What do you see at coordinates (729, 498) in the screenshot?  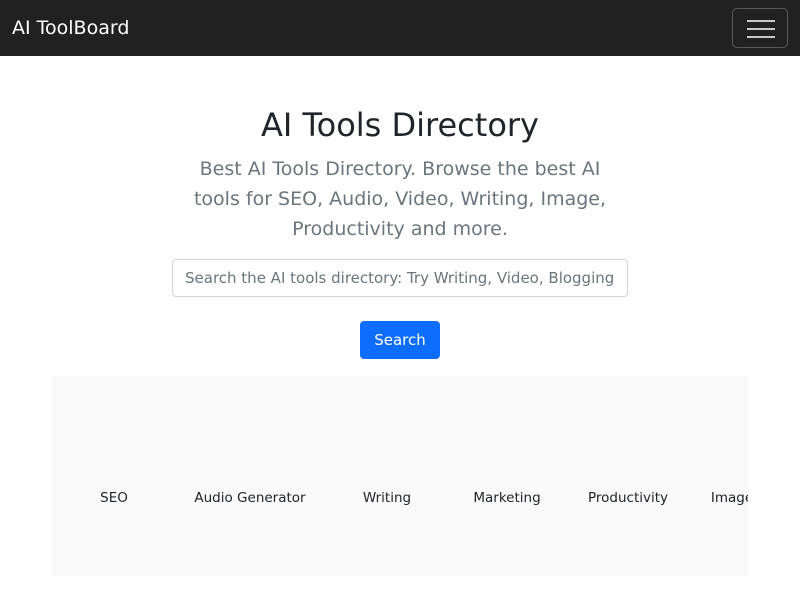 I see `category-item-image: Image` at bounding box center [729, 498].